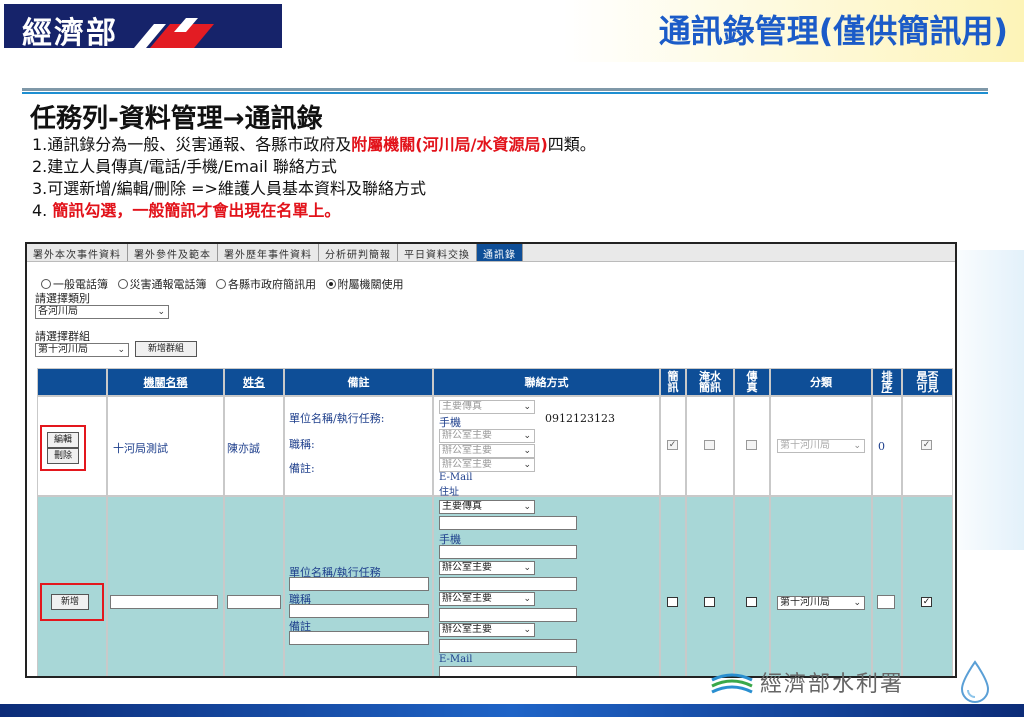 The image size is (1024, 717). I want to click on water-agency-logo-icon, so click(732, 683).